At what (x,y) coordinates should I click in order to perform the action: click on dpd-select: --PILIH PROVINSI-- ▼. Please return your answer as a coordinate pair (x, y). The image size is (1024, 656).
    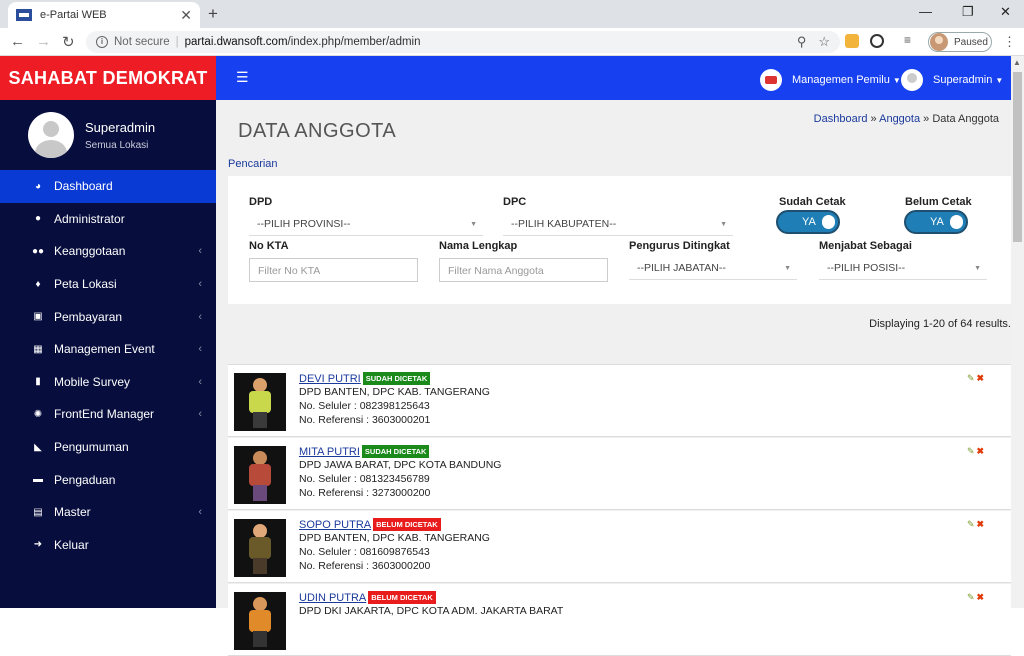
    Looking at the image, I should click on (366, 225).